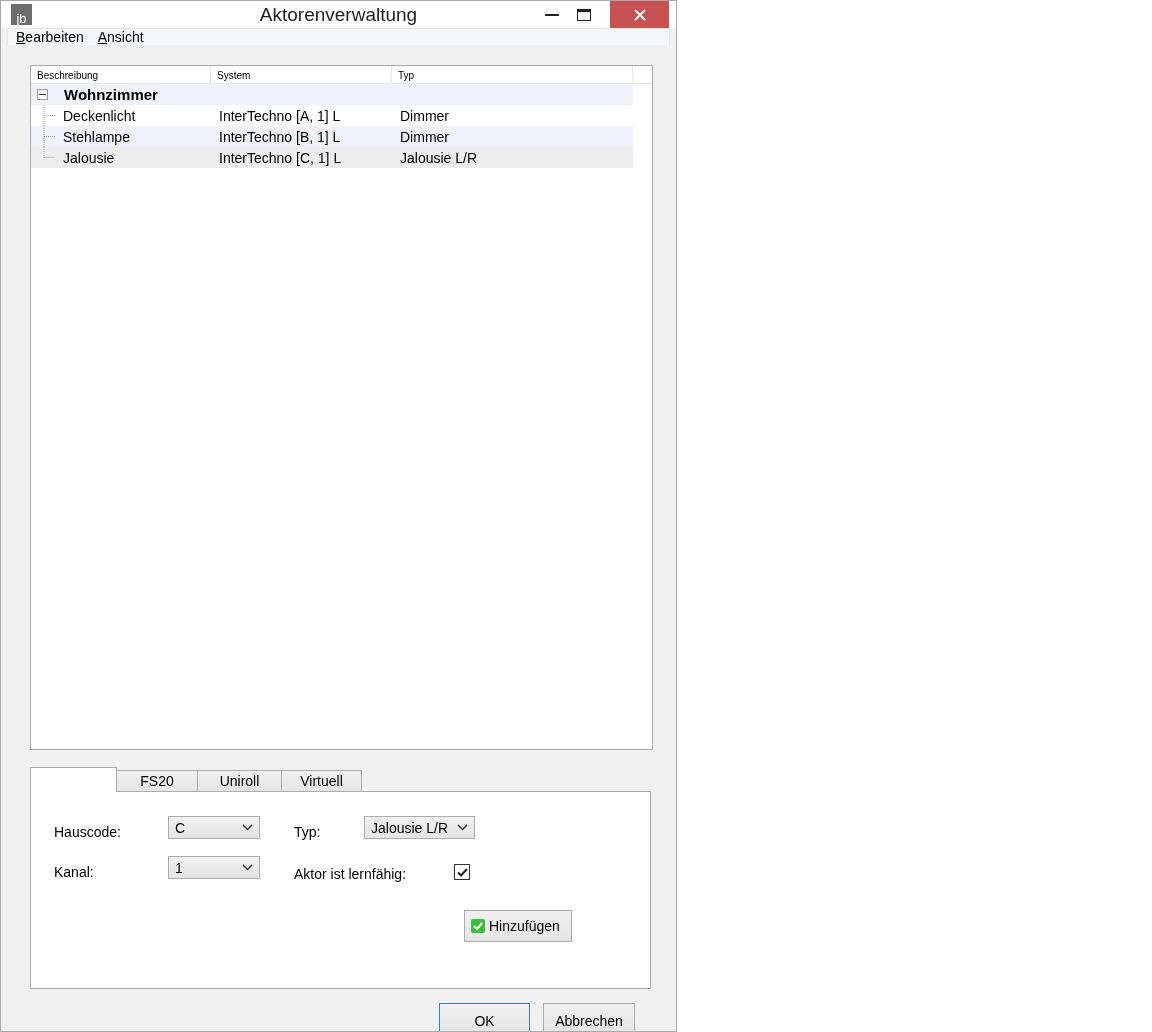 The height and width of the screenshot is (1032, 1152). What do you see at coordinates (88, 157) in the screenshot?
I see `table-cell-text: Jalousie` at bounding box center [88, 157].